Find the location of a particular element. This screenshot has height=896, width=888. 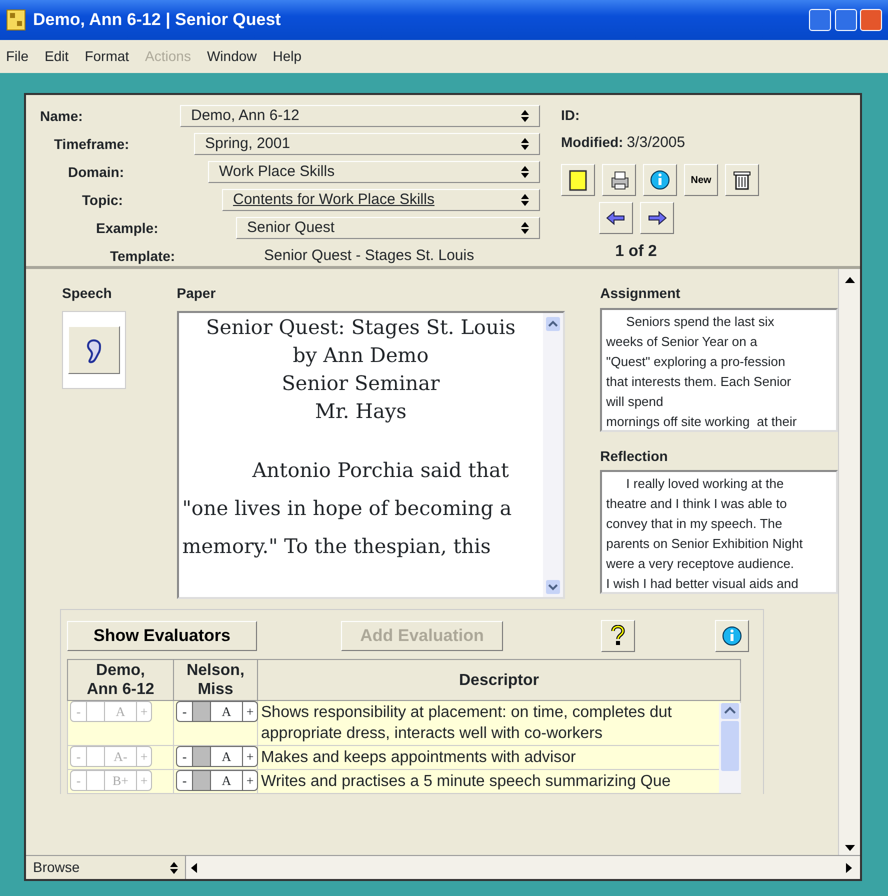

field-label: Example: is located at coordinates (128, 228).